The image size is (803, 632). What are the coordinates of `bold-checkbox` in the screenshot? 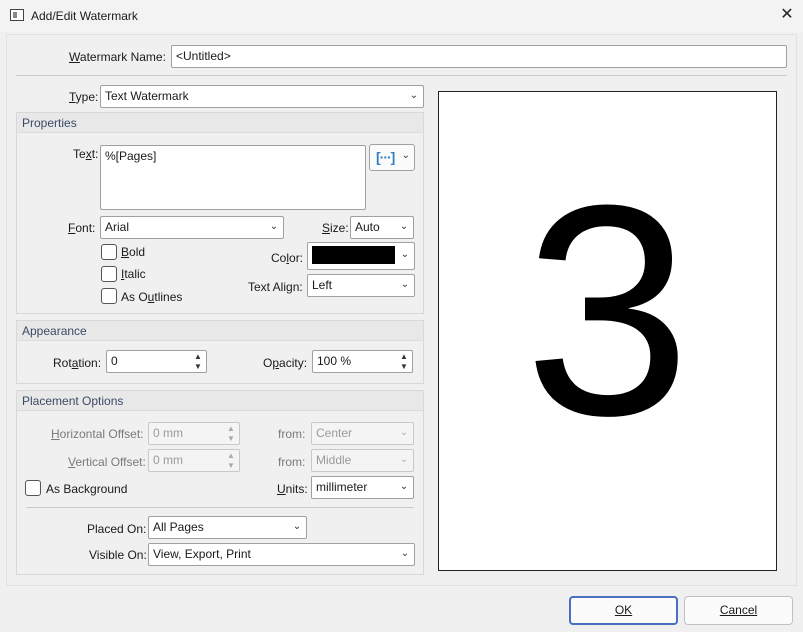 It's located at (109, 252).